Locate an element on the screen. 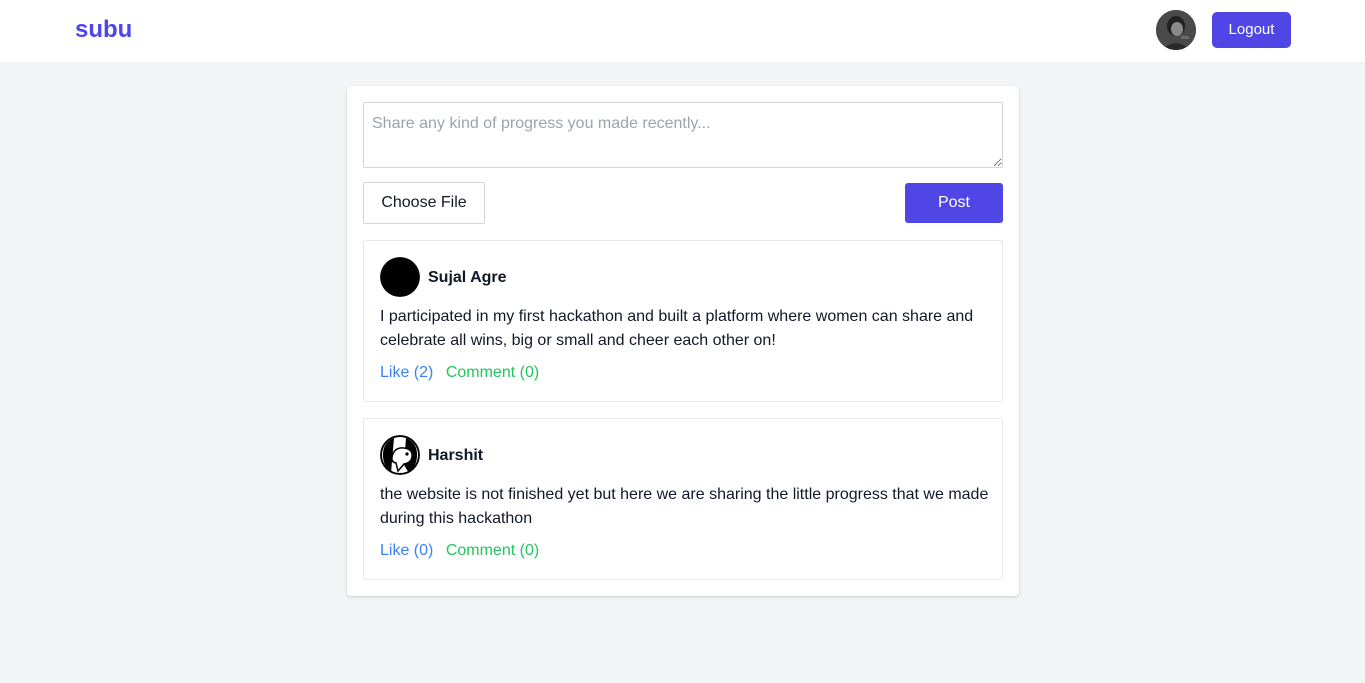 This screenshot has width=1365, height=683. brand-logo: subu is located at coordinates (103, 30).